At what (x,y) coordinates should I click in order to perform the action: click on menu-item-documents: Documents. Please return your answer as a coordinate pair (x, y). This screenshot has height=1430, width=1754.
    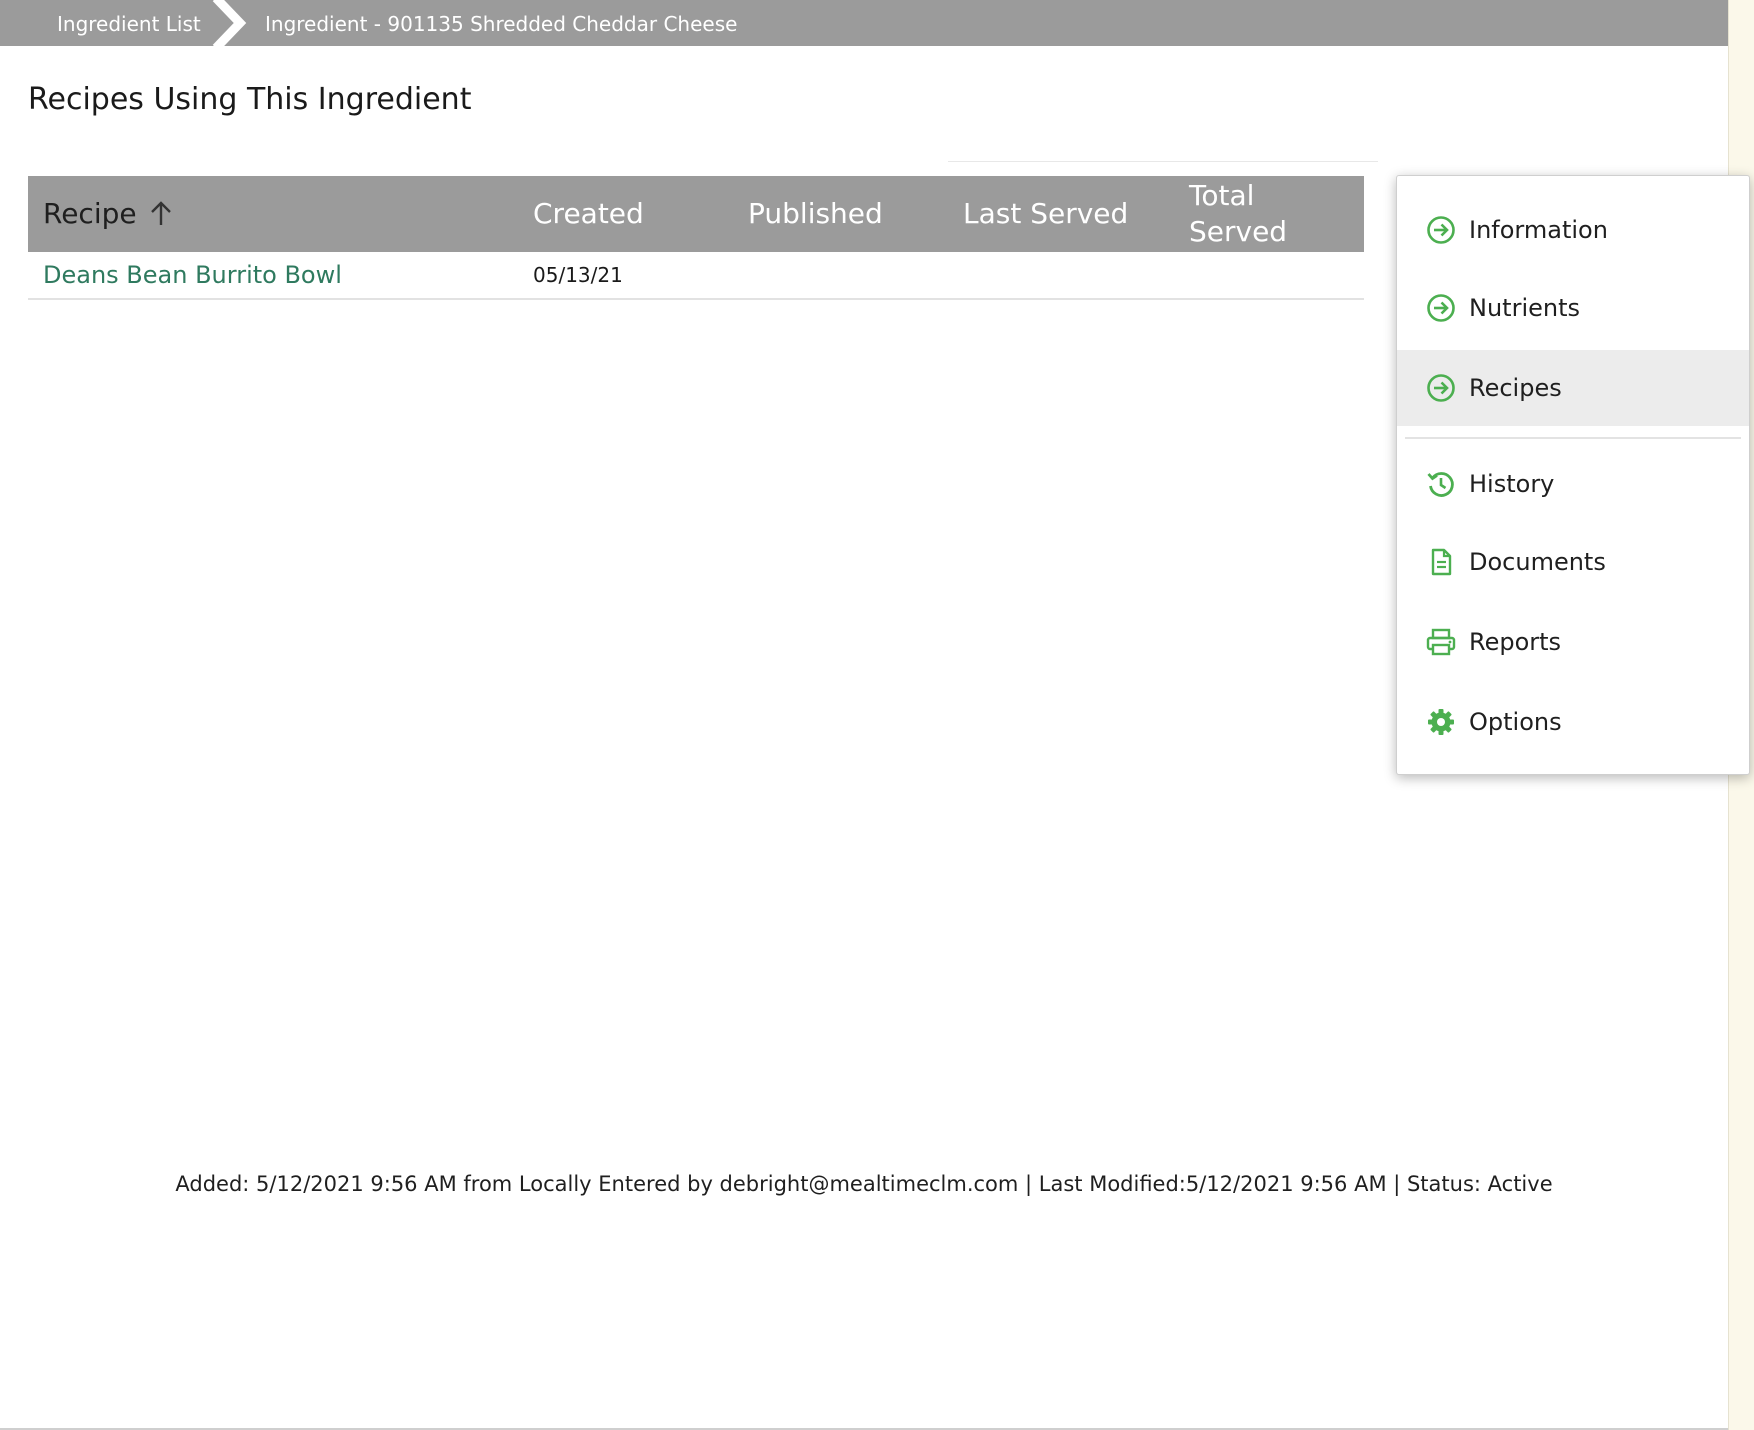
    Looking at the image, I should click on (1573, 562).